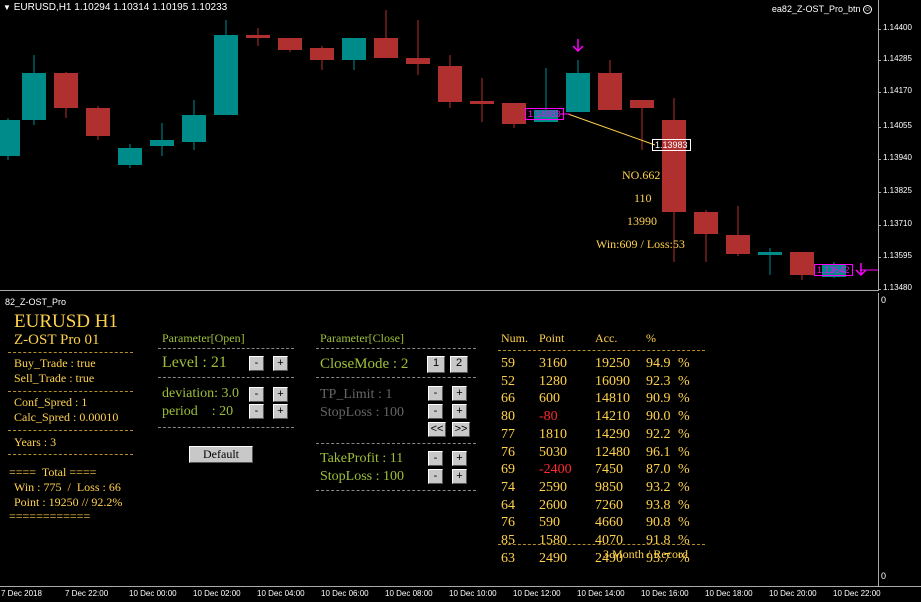 Image resolution: width=921 pixels, height=602 pixels. Describe the element at coordinates (895, 190) in the screenshot. I see `price-tick: 1.13825` at that location.